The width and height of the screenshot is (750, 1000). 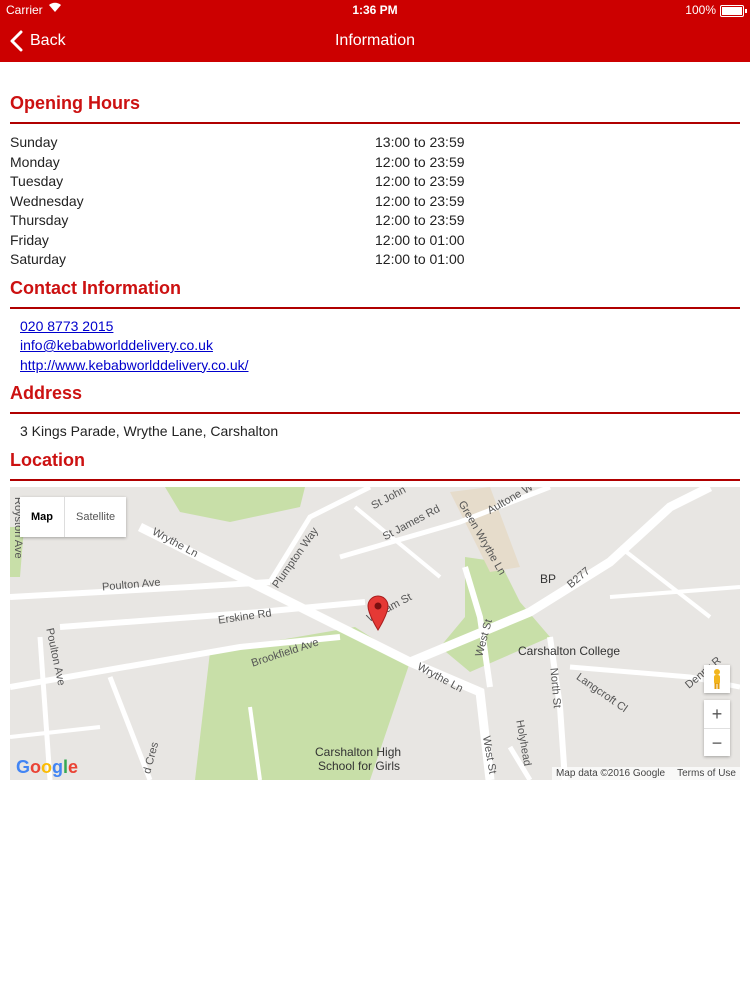 What do you see at coordinates (717, 679) in the screenshot?
I see `street-view-pegman-icon` at bounding box center [717, 679].